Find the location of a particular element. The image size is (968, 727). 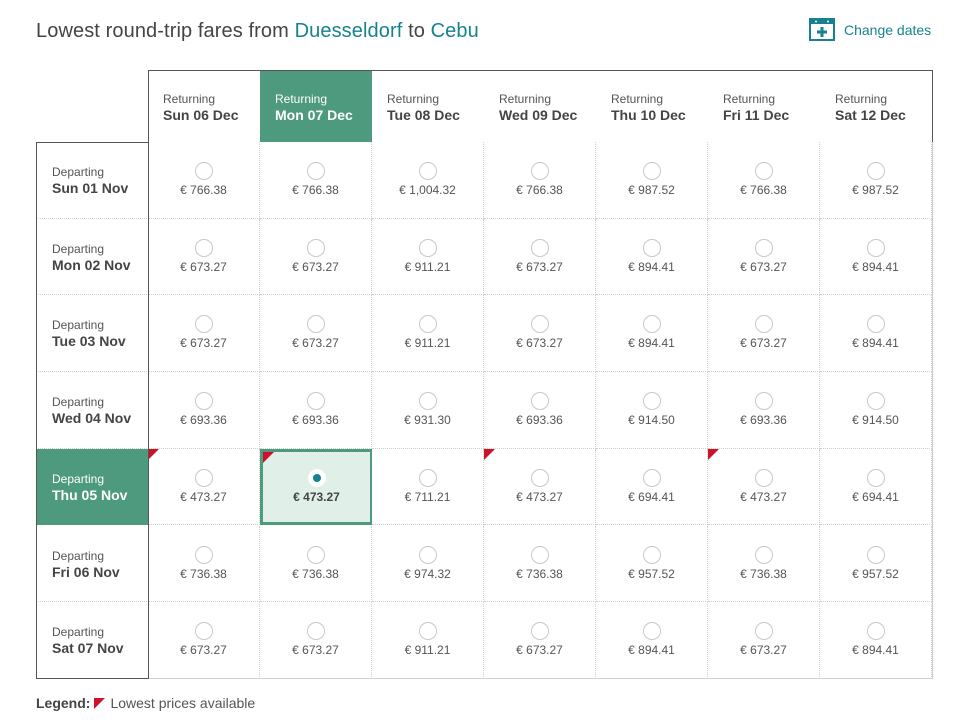

row-header-depart-date: Departing Fri 06 Nov is located at coordinates (92, 564).